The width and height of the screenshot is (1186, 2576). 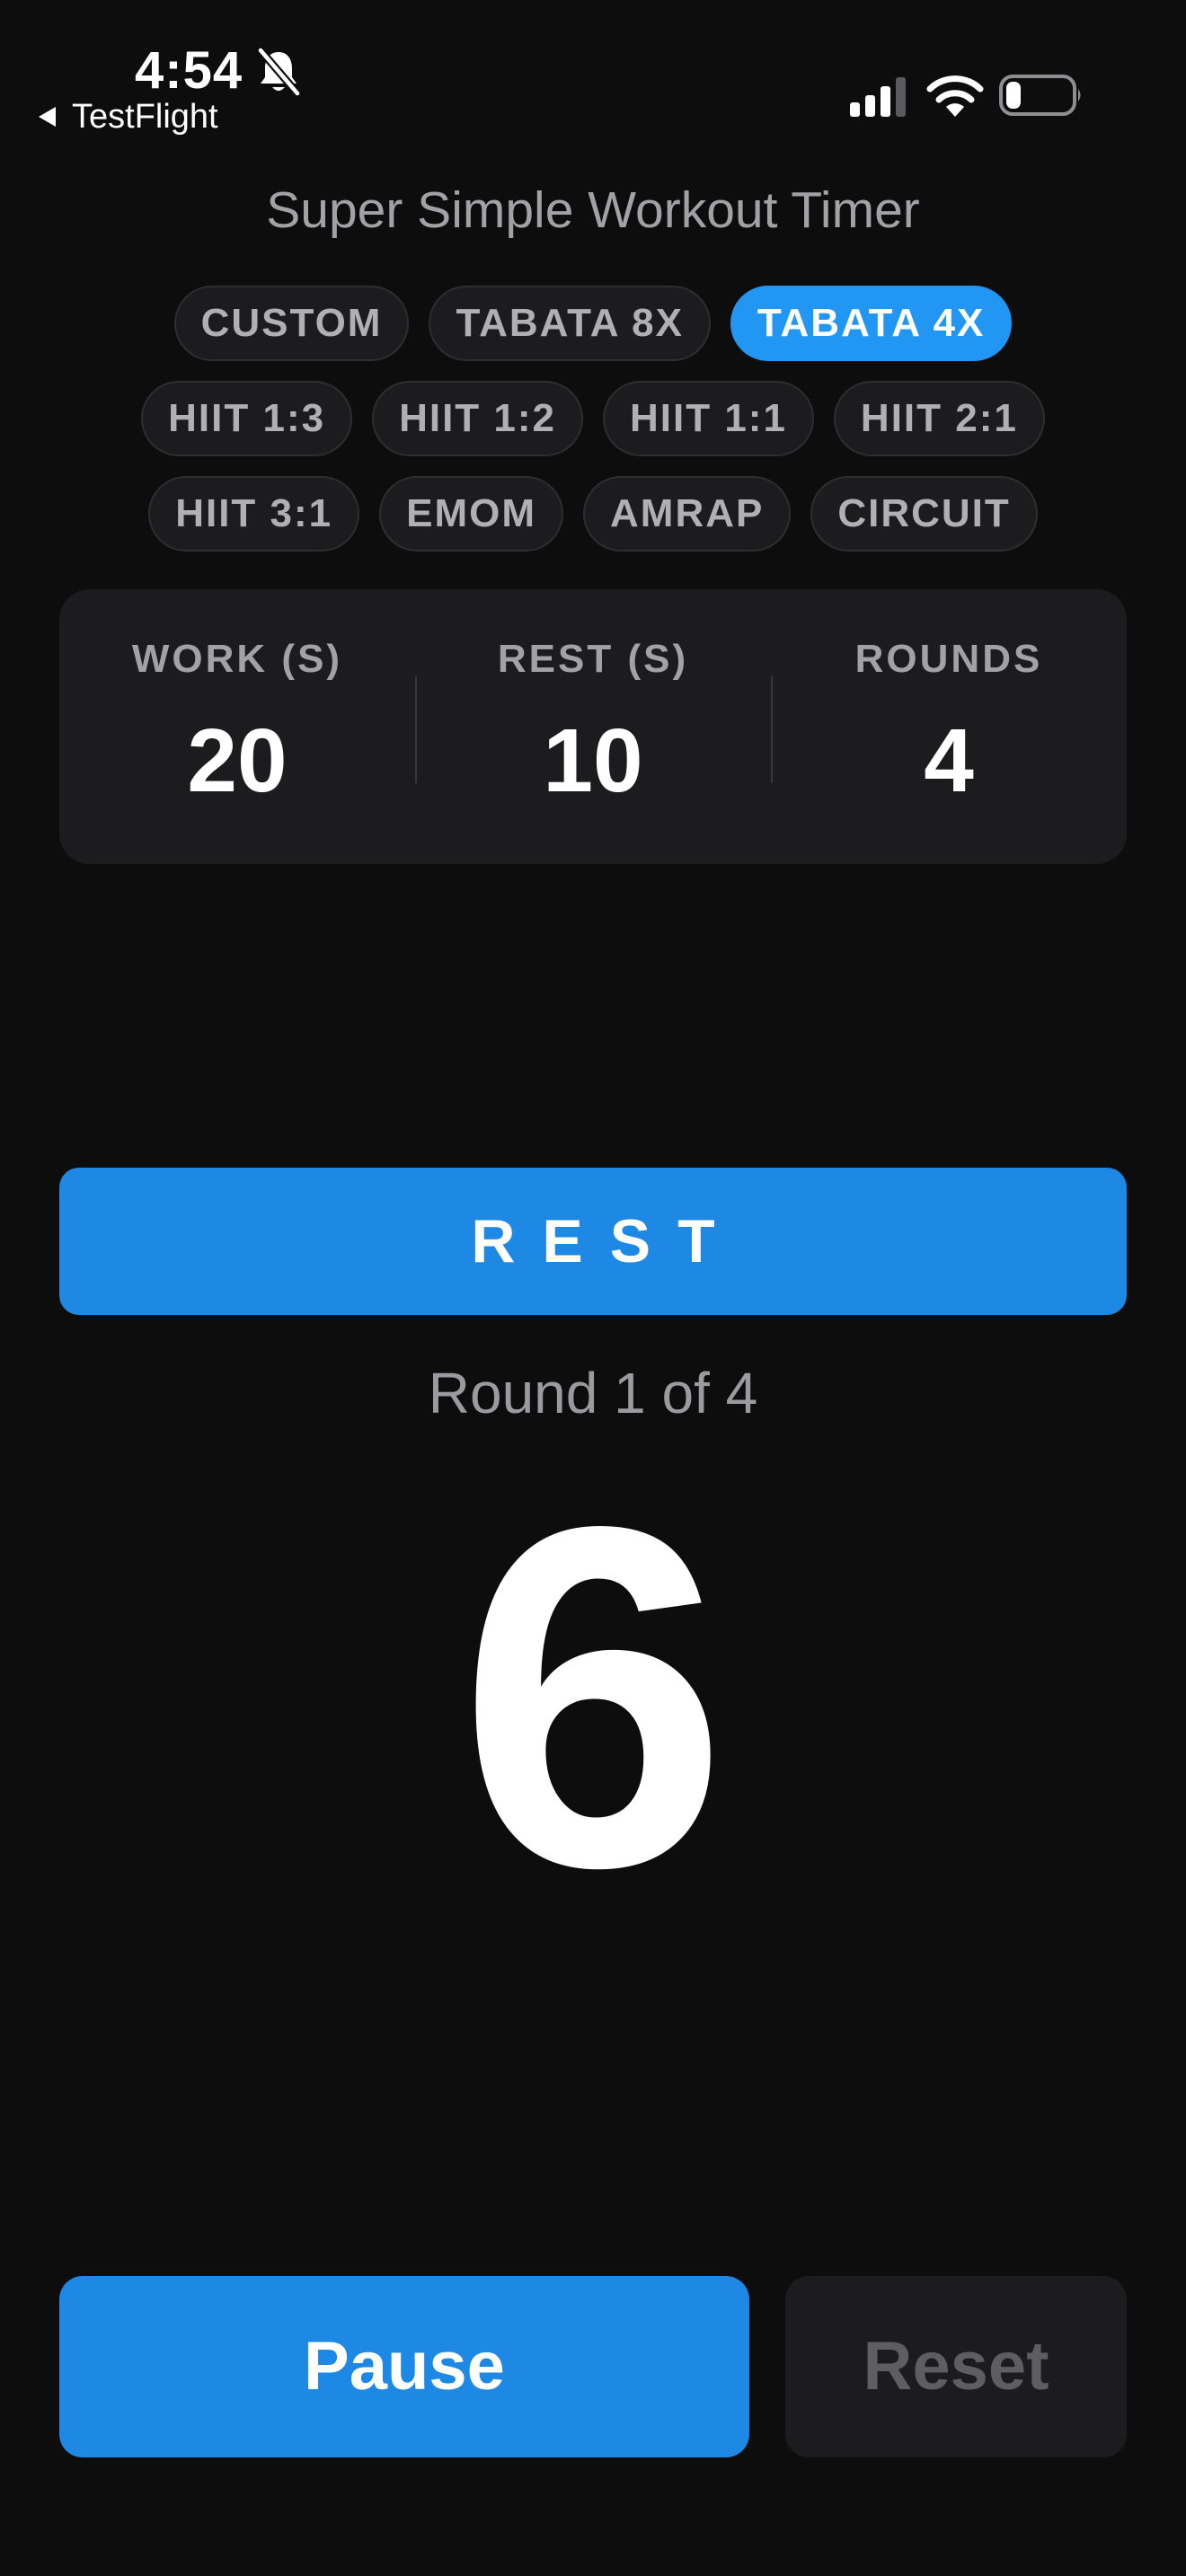 What do you see at coordinates (279, 72) in the screenshot?
I see `bell-slash-icon` at bounding box center [279, 72].